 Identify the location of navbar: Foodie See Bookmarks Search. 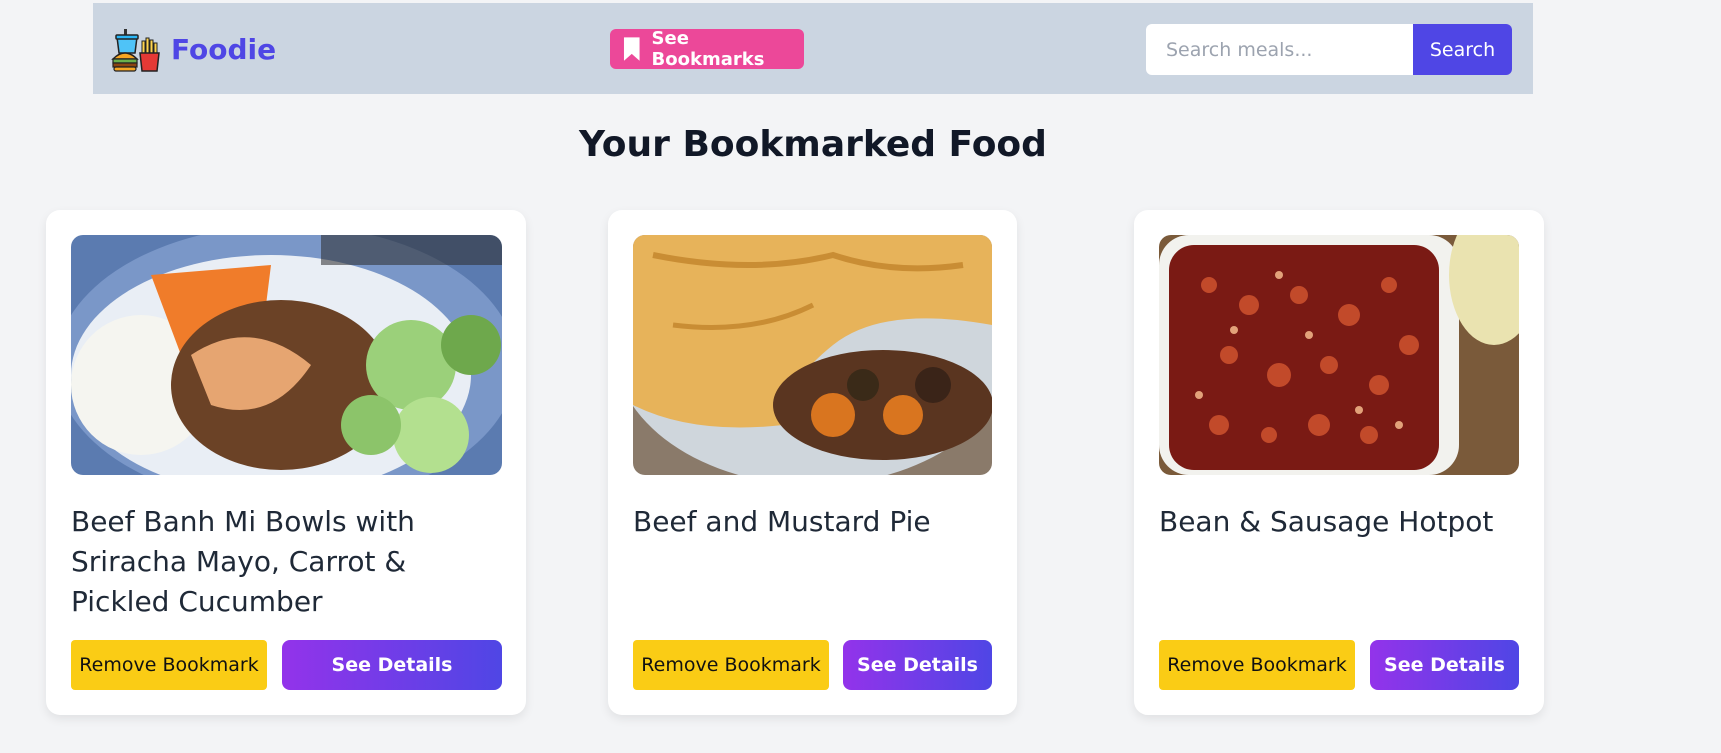
(813, 48).